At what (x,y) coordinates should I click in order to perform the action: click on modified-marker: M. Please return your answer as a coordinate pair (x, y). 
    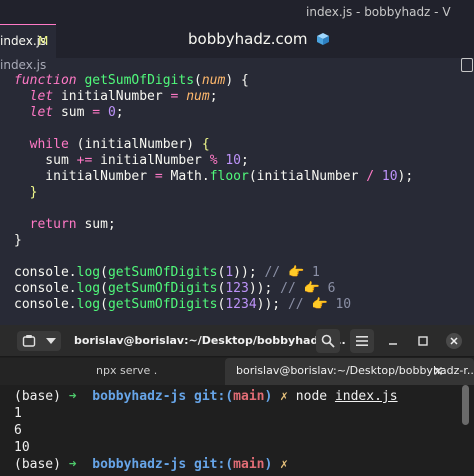
    Looking at the image, I should click on (43, 41).